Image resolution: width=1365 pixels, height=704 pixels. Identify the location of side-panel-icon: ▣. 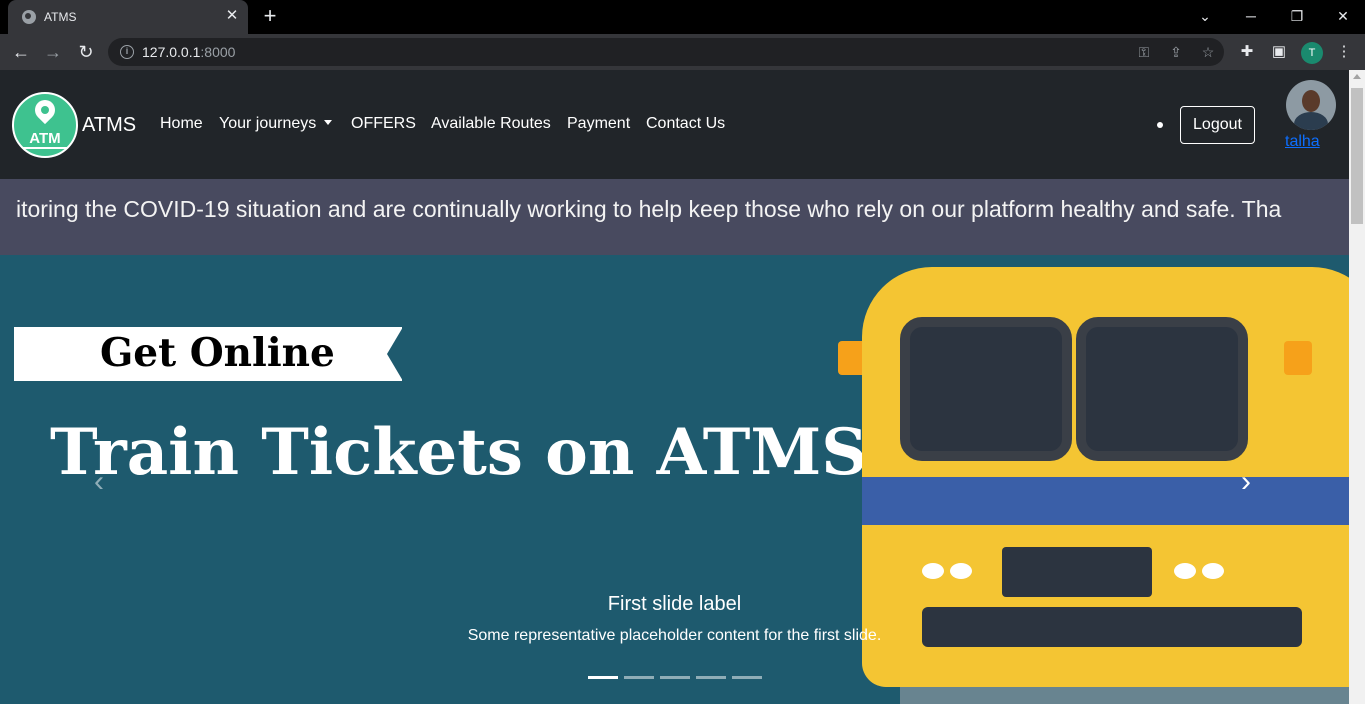
(1279, 52).